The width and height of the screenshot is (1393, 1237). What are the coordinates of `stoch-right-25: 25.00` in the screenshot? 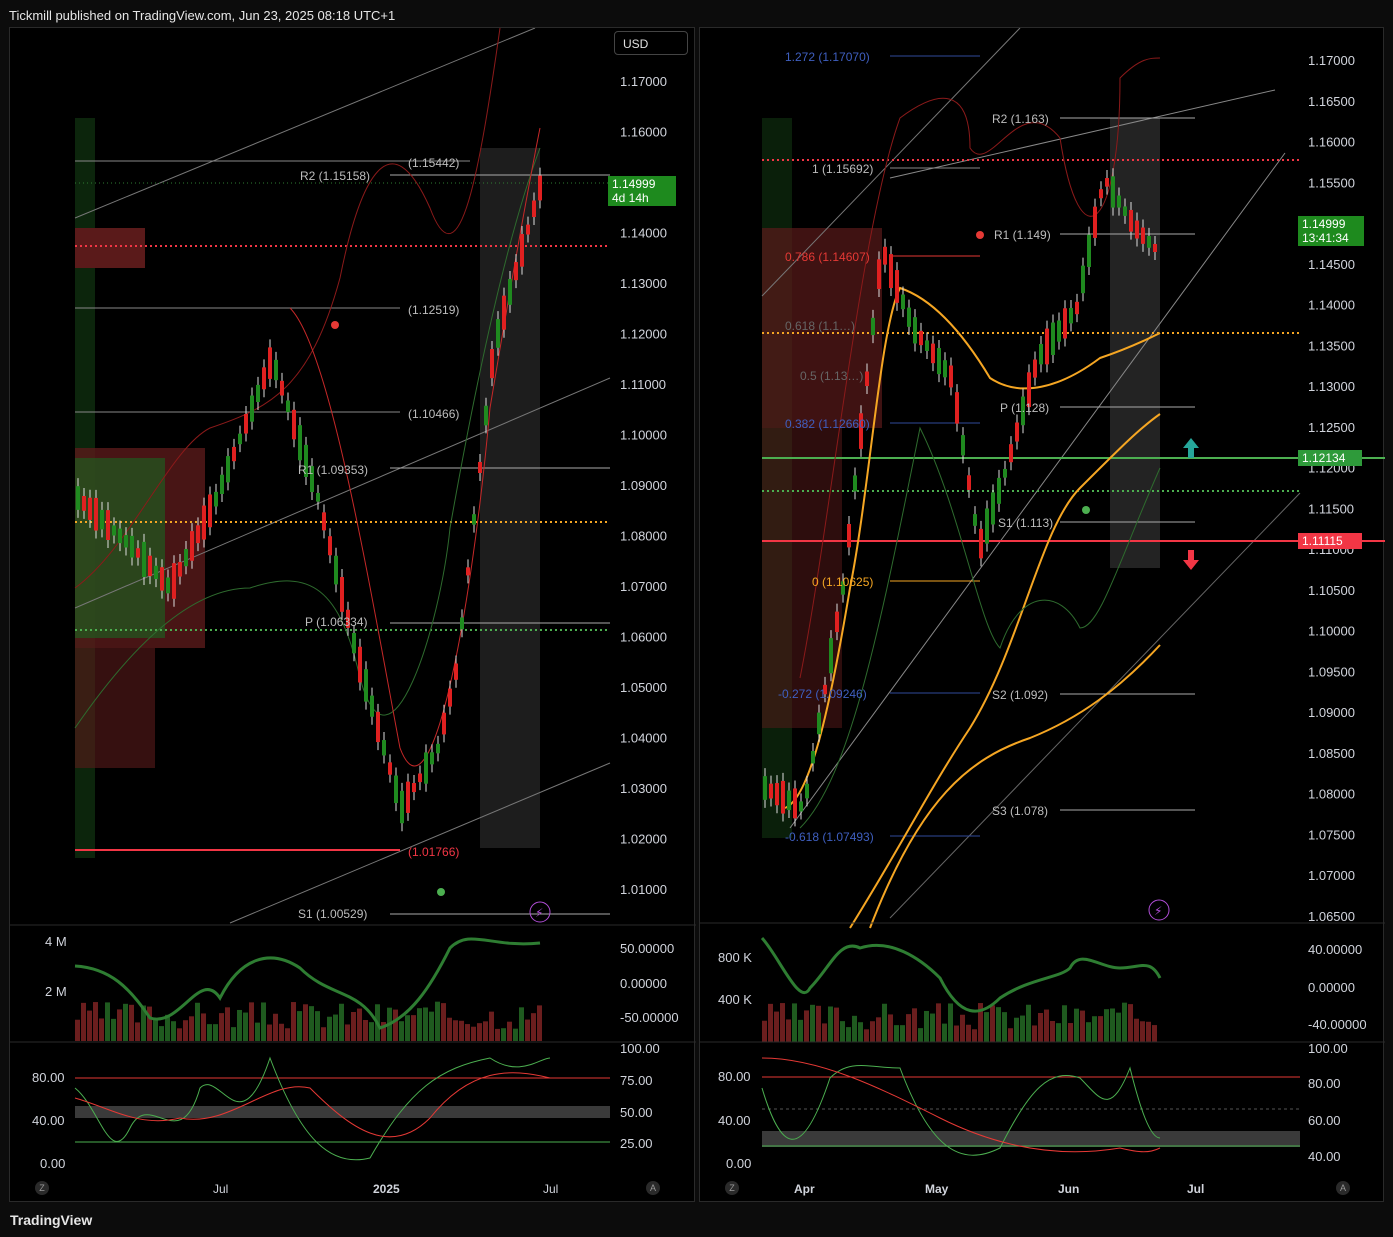 It's located at (636, 1143).